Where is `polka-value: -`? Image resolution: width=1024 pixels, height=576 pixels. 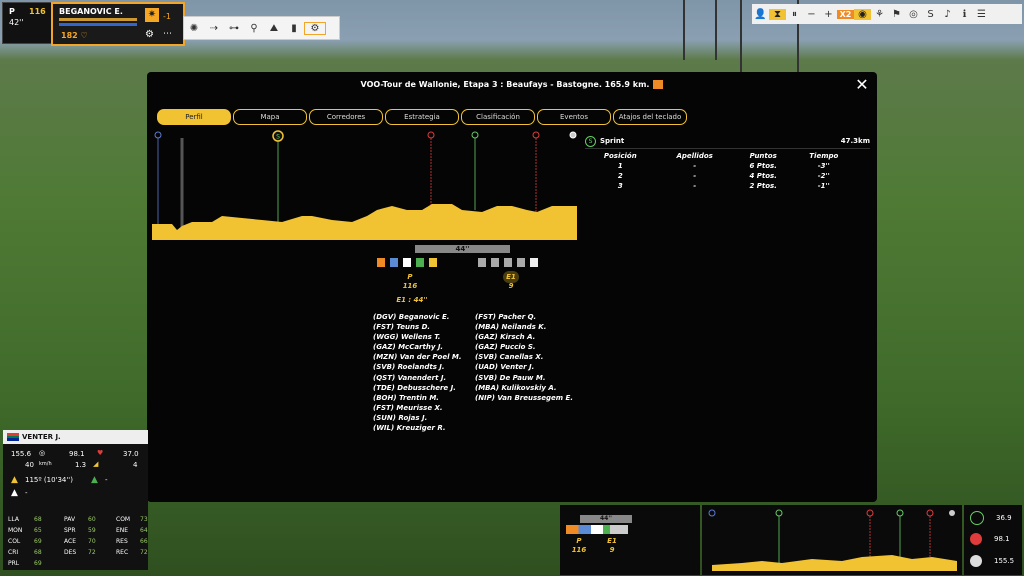
polka-value: - is located at coordinates (26, 493).